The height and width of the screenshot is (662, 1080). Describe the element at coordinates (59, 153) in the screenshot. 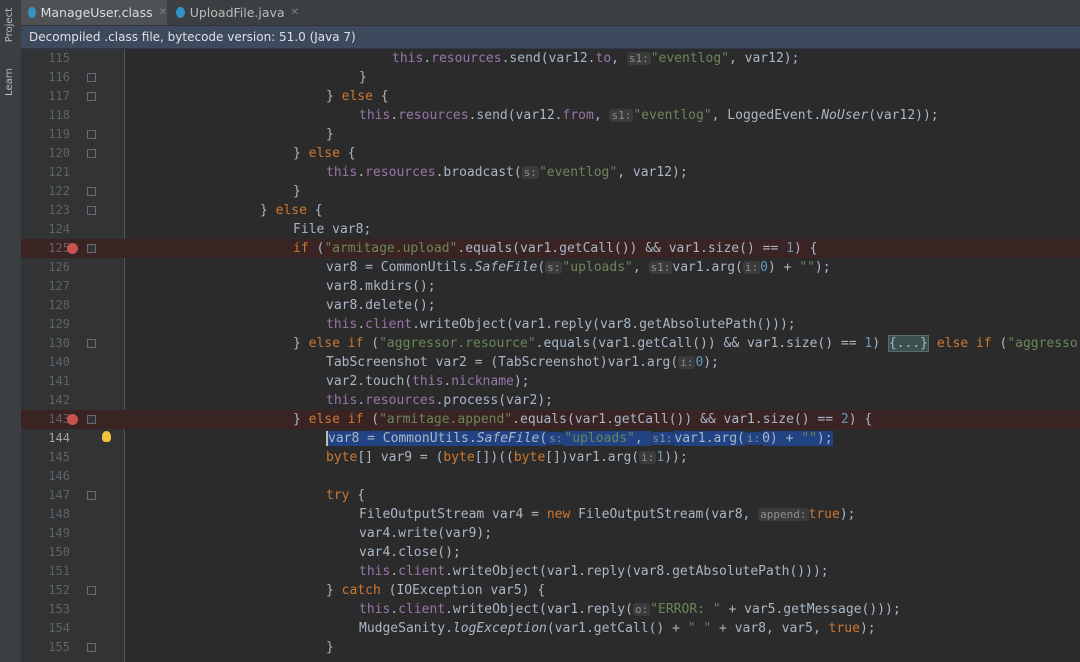

I see `line-number: 120` at that location.